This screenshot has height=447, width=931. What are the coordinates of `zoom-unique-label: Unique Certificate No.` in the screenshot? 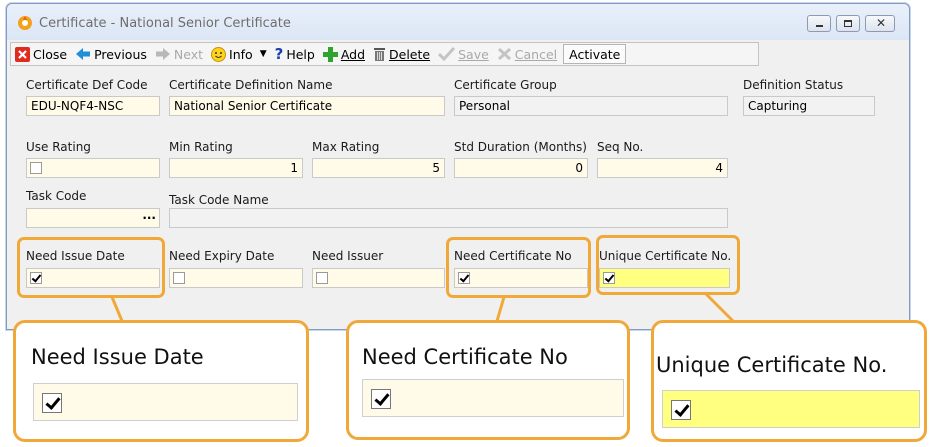 It's located at (772, 365).